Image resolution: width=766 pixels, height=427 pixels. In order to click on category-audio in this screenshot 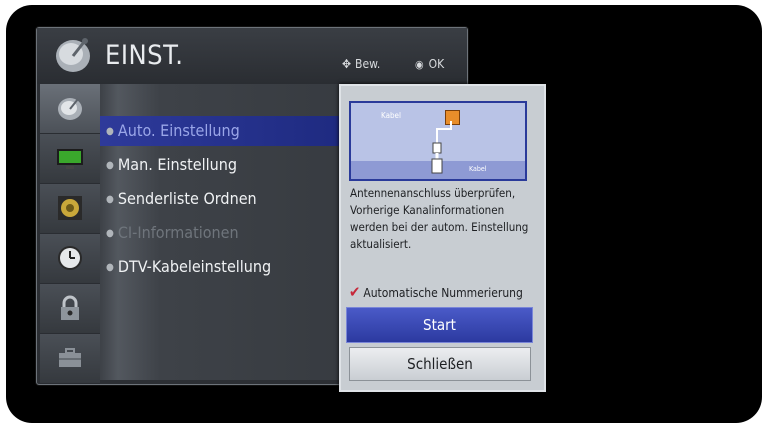, I will do `click(70, 209)`.